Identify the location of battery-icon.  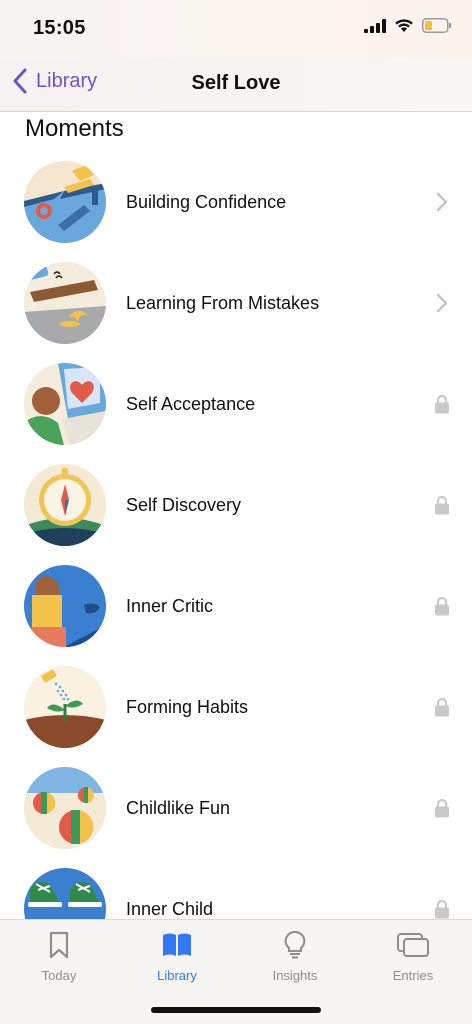
(437, 25).